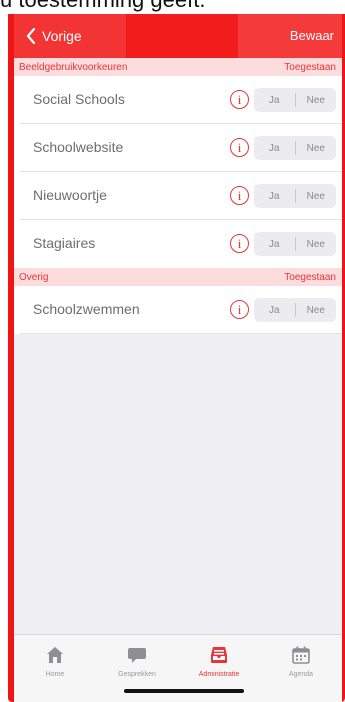  Describe the element at coordinates (64, 243) in the screenshot. I see `row-label: Stagiaires` at that location.